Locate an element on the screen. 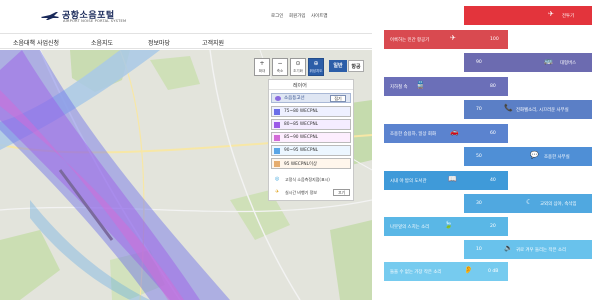 The width and height of the screenshot is (600, 300). noise-bar-library: 시내 야 밤의 도서관 📖 40 is located at coordinates (446, 180).